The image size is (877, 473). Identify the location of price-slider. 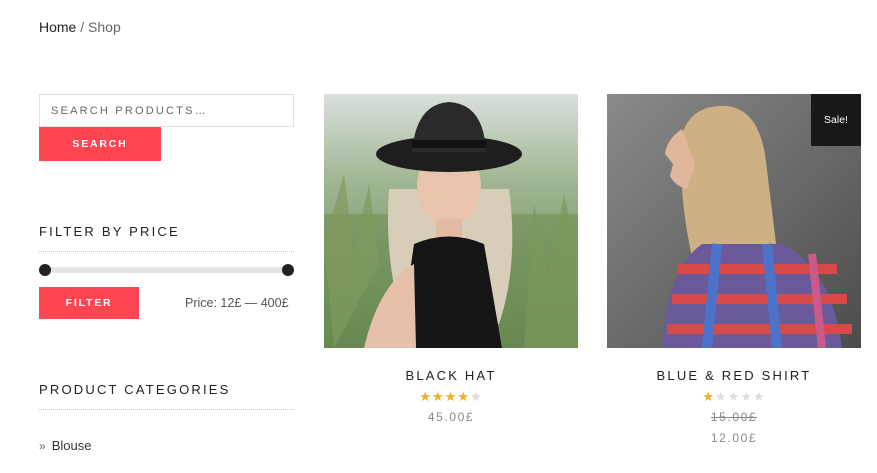
(166, 270).